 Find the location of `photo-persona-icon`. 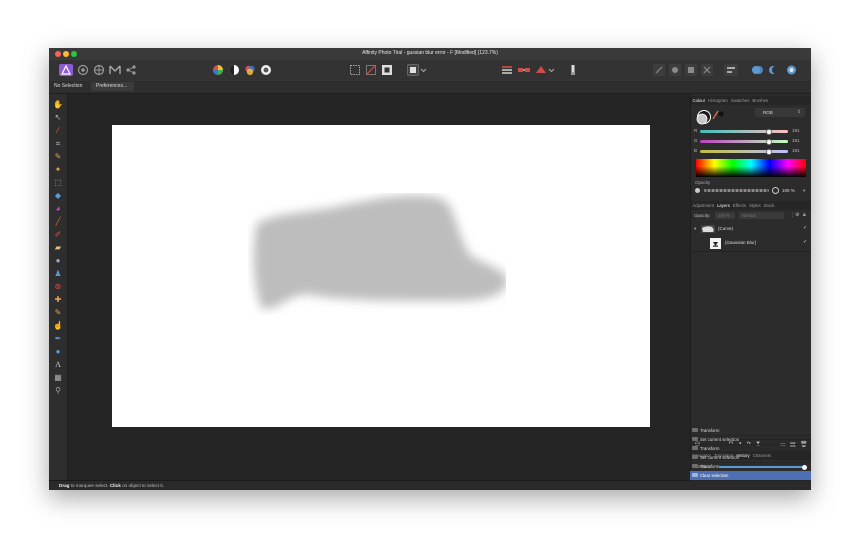

photo-persona-icon is located at coordinates (66, 70).